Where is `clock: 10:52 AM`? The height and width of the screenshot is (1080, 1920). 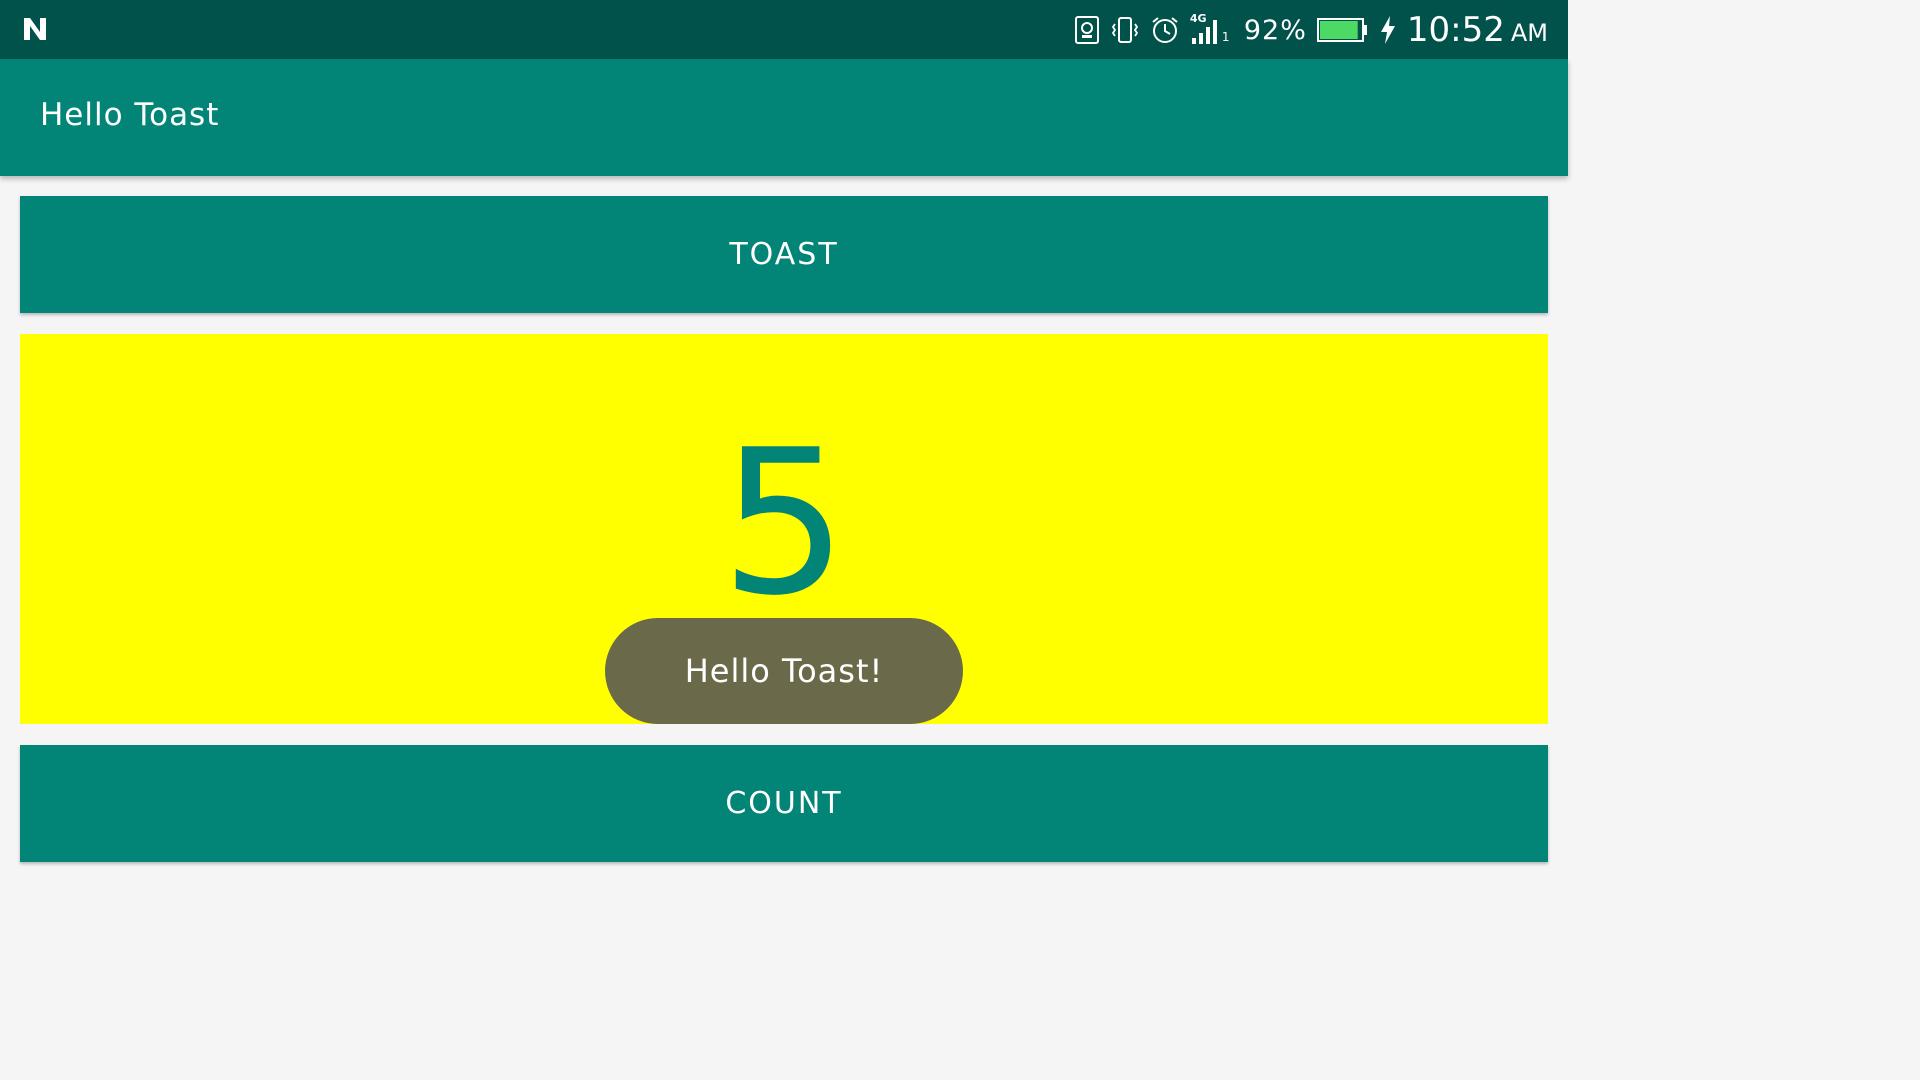
clock: 10:52 AM is located at coordinates (1477, 30).